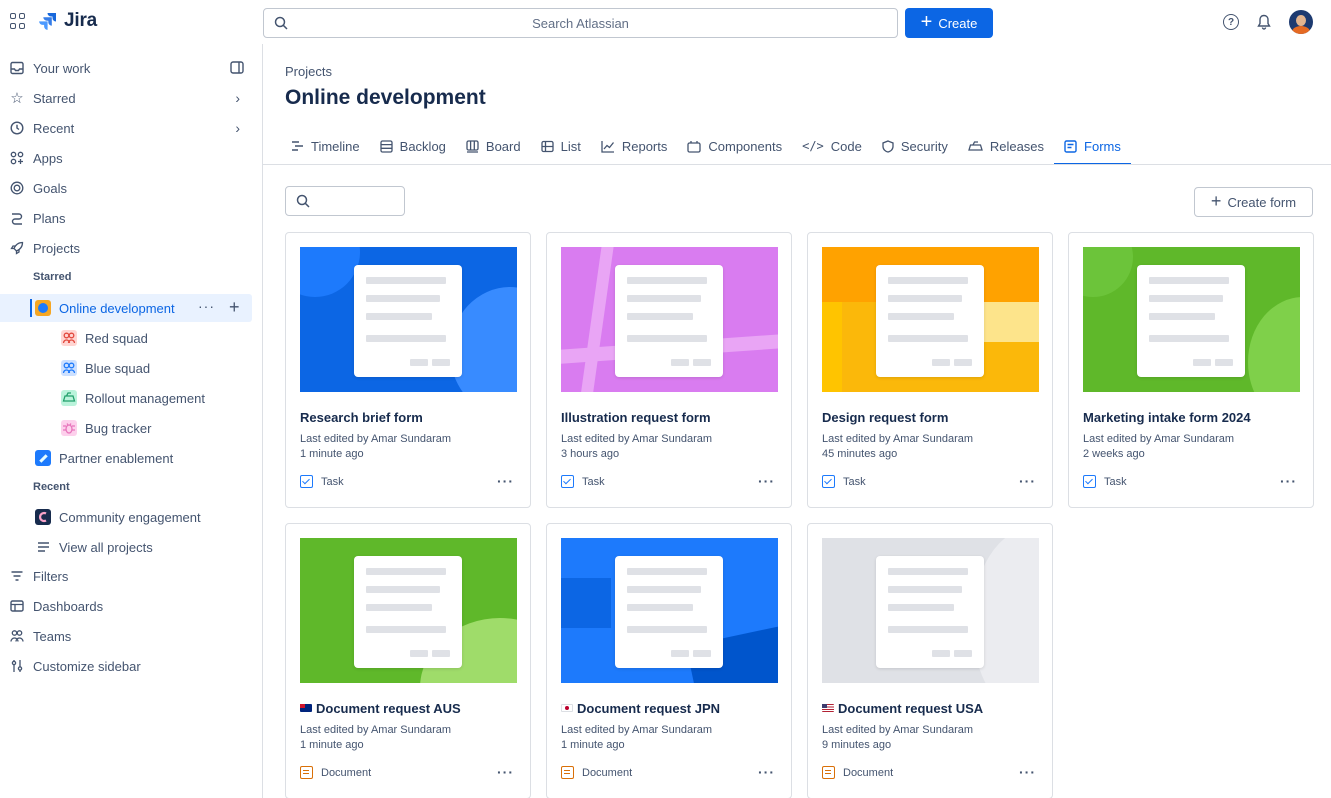  Describe the element at coordinates (43, 308) in the screenshot. I see `online-development-project-icon` at that location.